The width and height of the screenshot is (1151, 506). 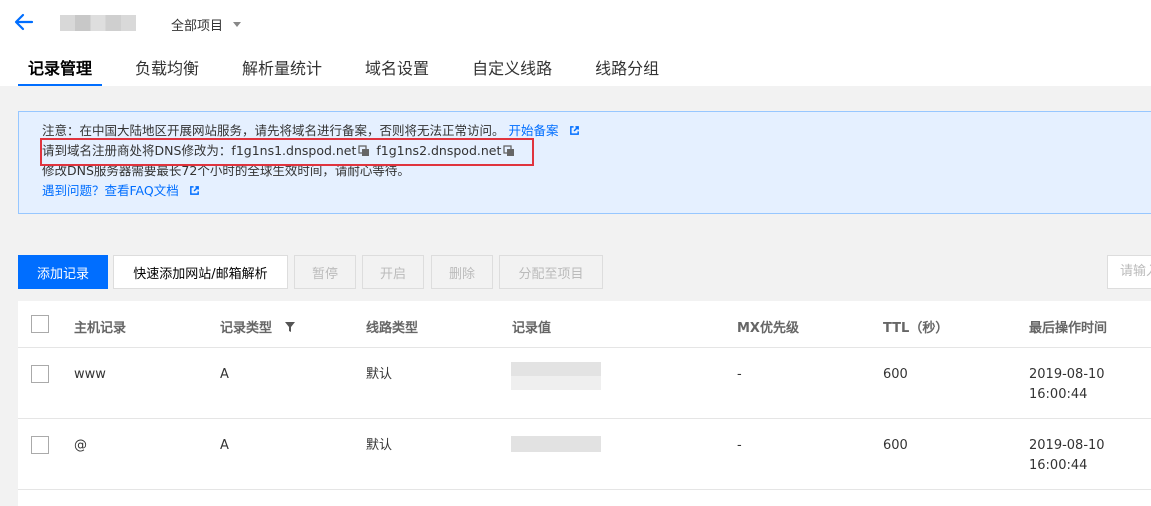 What do you see at coordinates (1129, 272) in the screenshot?
I see `search-input: 请输入` at bounding box center [1129, 272].